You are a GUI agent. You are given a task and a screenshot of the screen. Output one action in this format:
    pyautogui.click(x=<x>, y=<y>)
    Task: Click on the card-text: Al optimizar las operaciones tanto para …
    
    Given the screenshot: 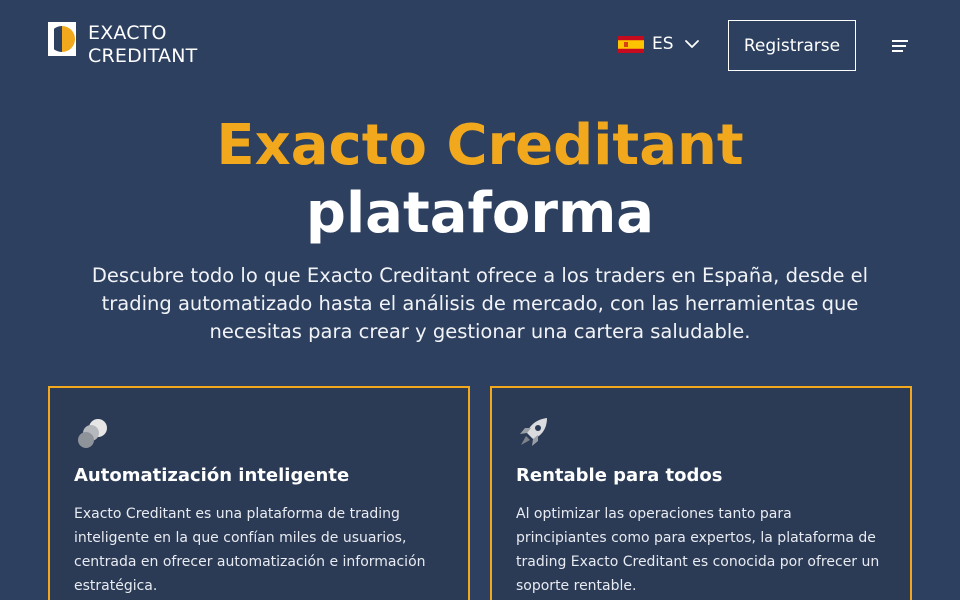 What is the action you would take?
    pyautogui.click(x=698, y=550)
    